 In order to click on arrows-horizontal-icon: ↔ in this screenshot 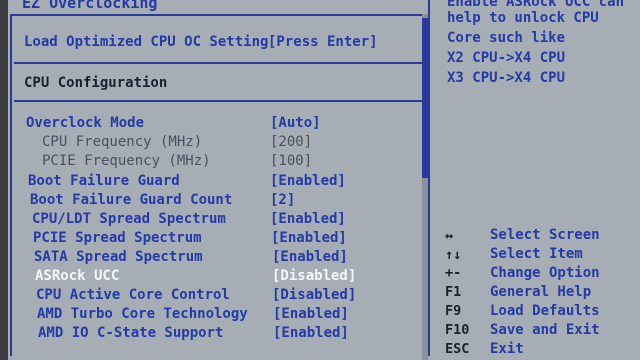, I will do `click(449, 236)`.